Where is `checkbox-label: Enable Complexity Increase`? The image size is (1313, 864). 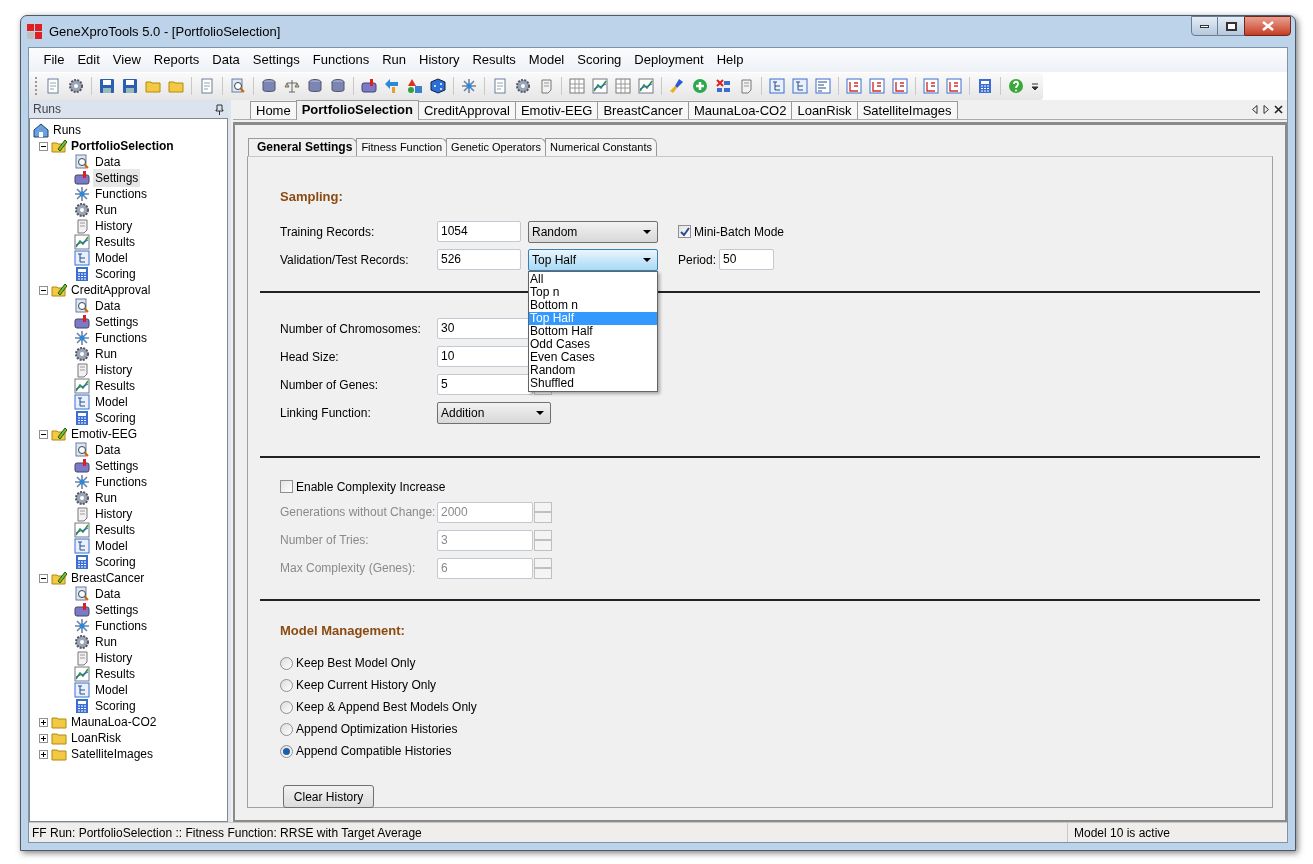
checkbox-label: Enable Complexity Increase is located at coordinates (371, 487).